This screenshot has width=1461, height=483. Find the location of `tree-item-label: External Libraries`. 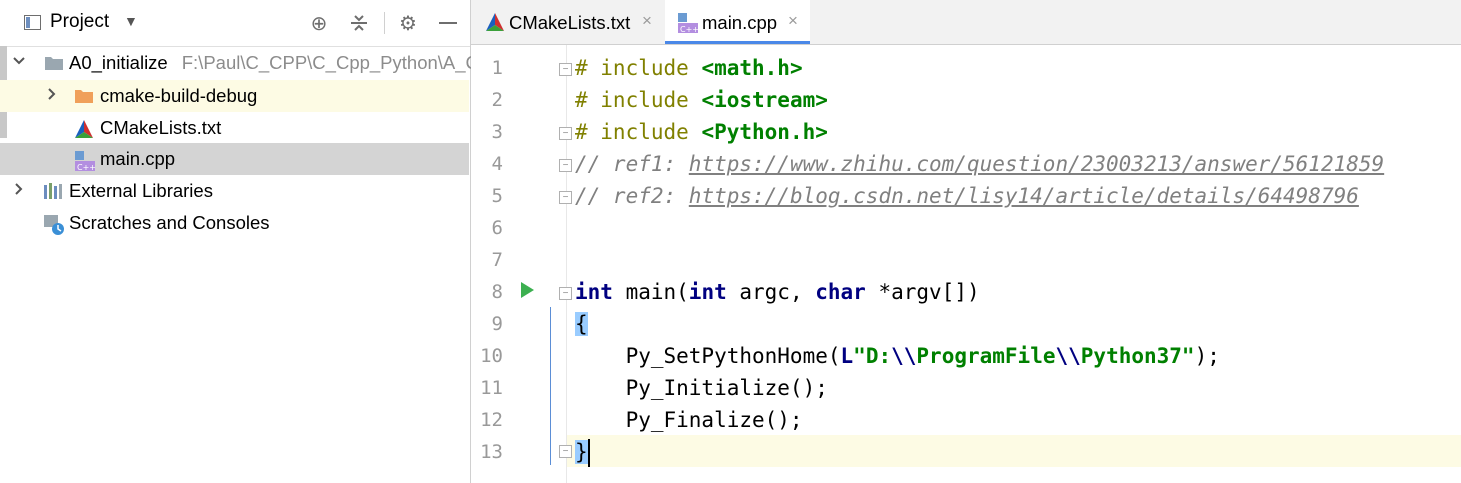

tree-item-label: External Libraries is located at coordinates (141, 190).